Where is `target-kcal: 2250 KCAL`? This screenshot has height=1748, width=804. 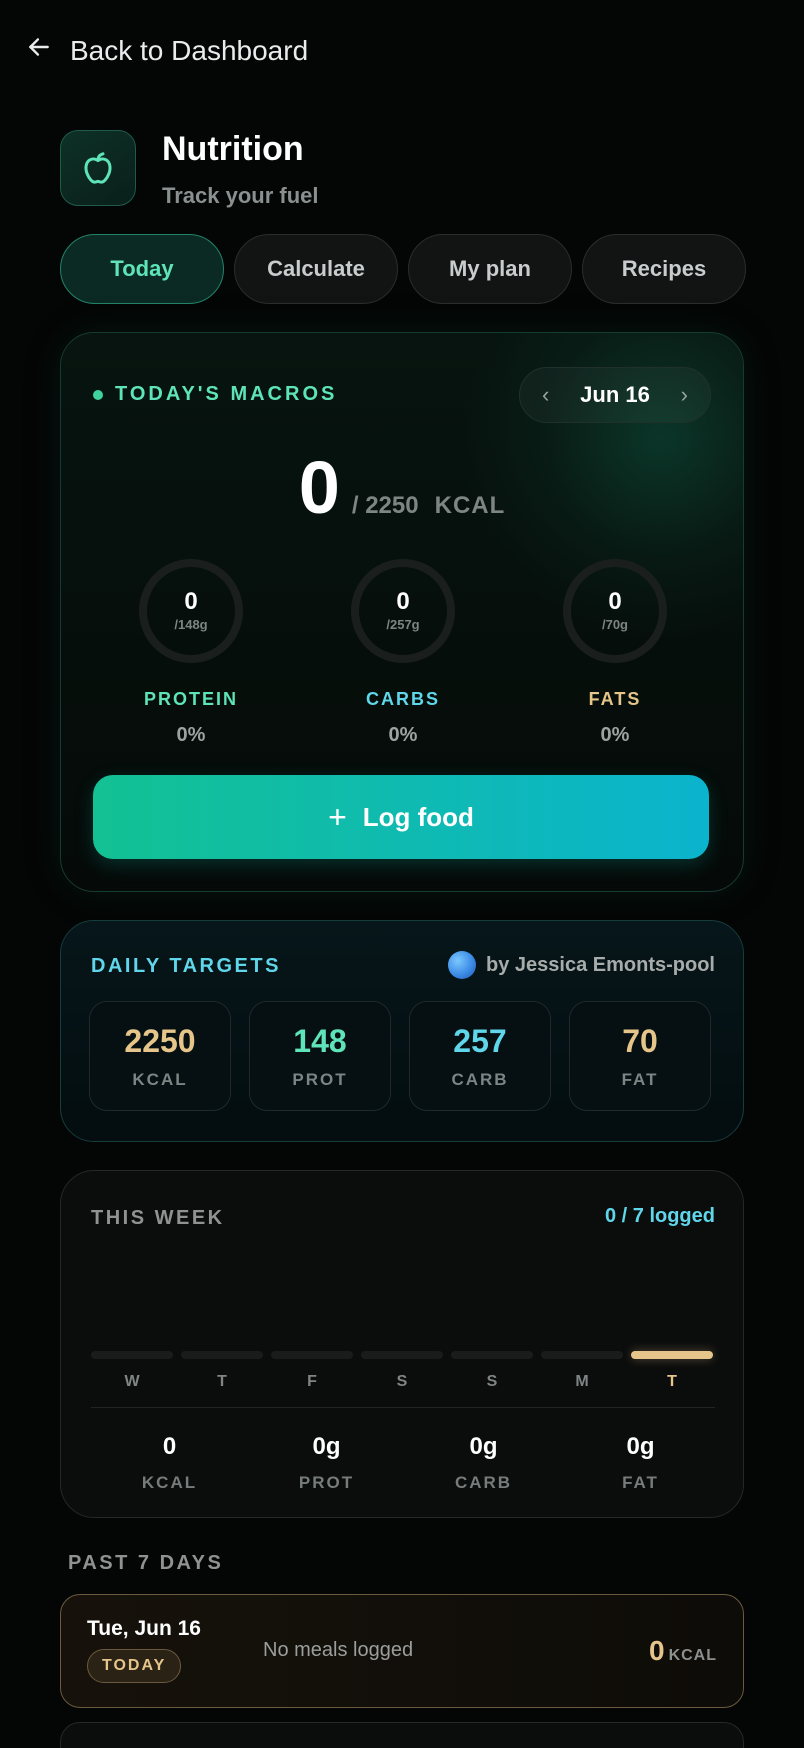 target-kcal: 2250 KCAL is located at coordinates (160, 1056).